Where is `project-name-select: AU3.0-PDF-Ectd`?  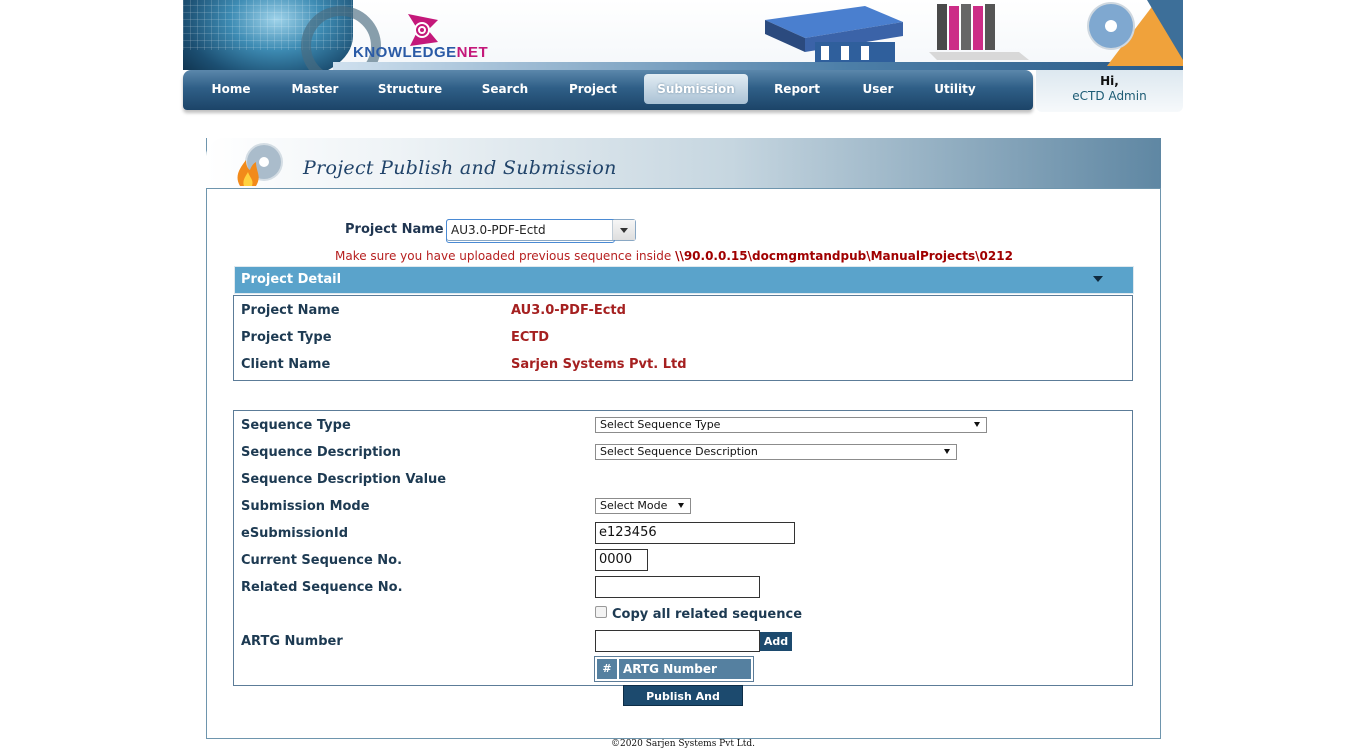 project-name-select: AU3.0-PDF-Ectd is located at coordinates (541, 231).